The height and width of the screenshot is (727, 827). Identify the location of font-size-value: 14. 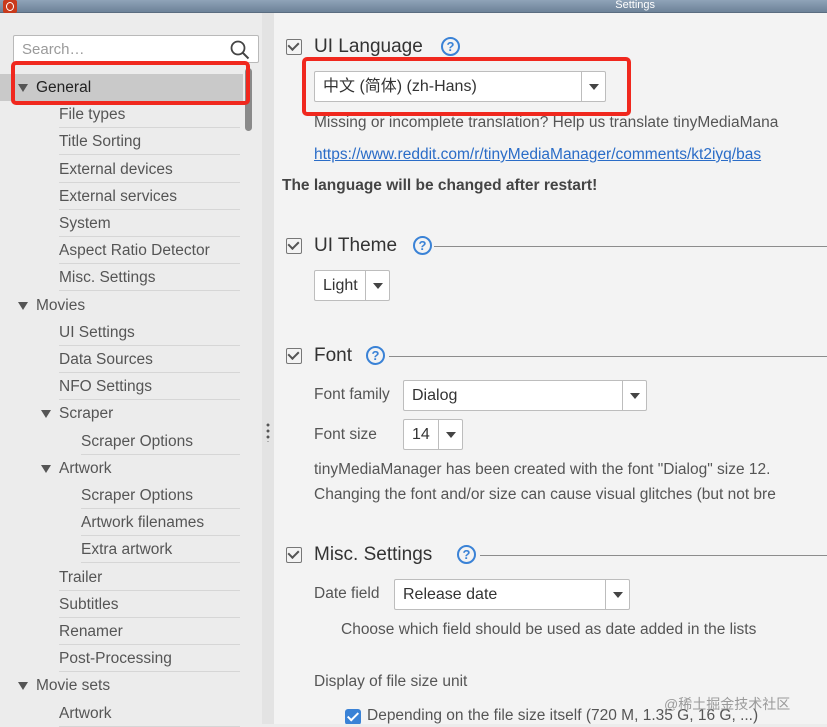
(421, 434).